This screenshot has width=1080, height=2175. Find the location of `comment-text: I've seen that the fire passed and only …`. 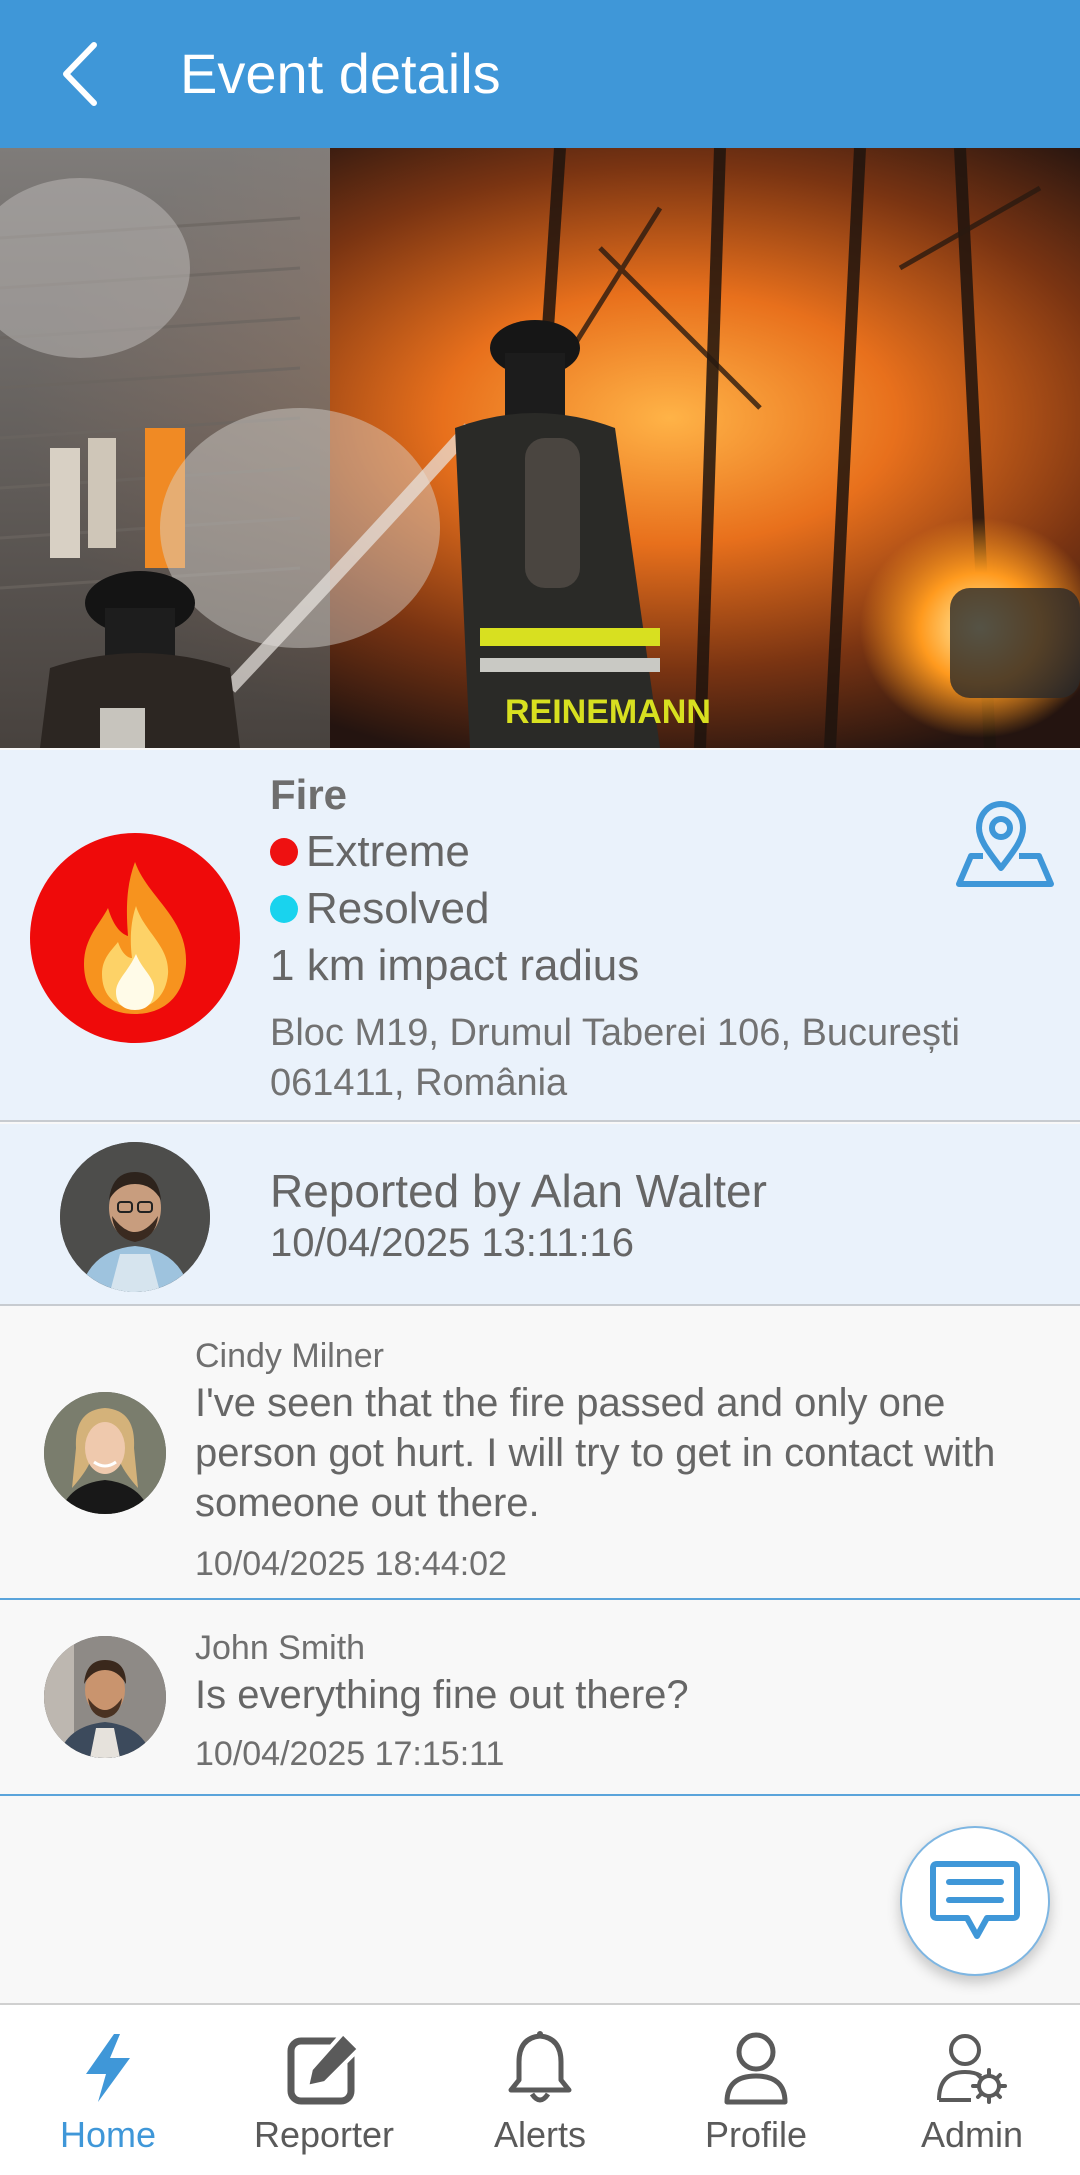

comment-text: I've seen that the fire passed and only … is located at coordinates (595, 1453).